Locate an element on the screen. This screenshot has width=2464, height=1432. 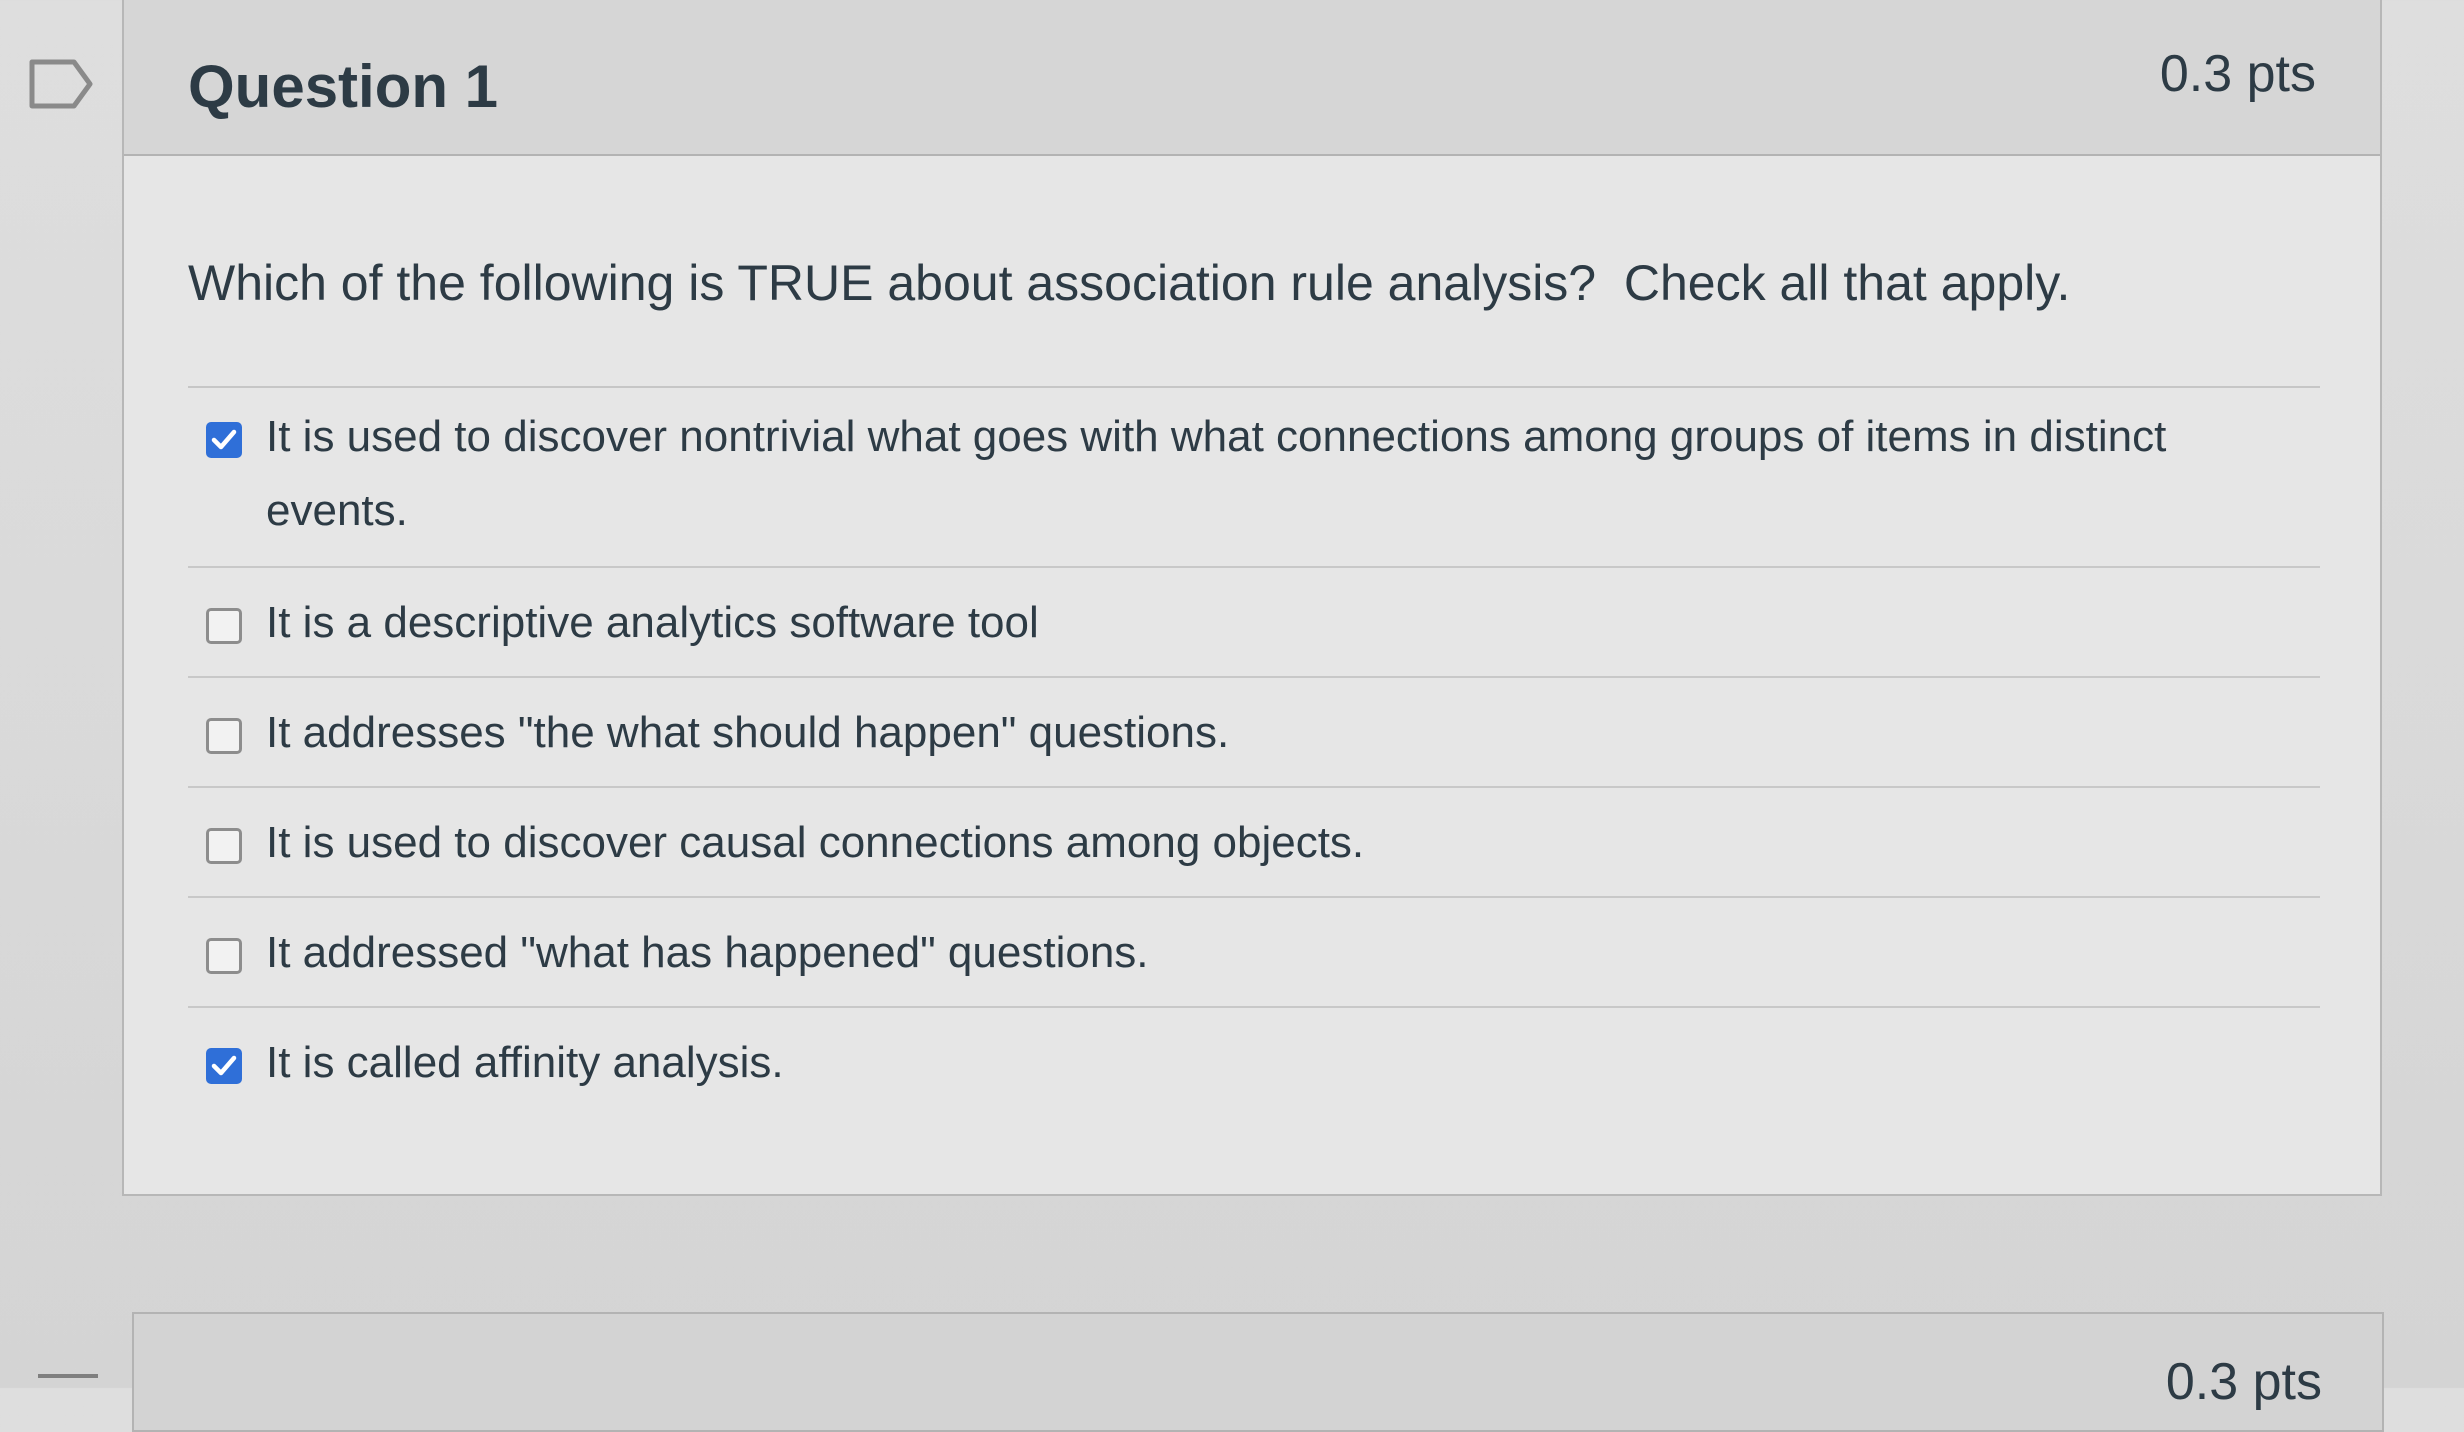
next-bookmark-flag-icon is located at coordinates (68, 1383).